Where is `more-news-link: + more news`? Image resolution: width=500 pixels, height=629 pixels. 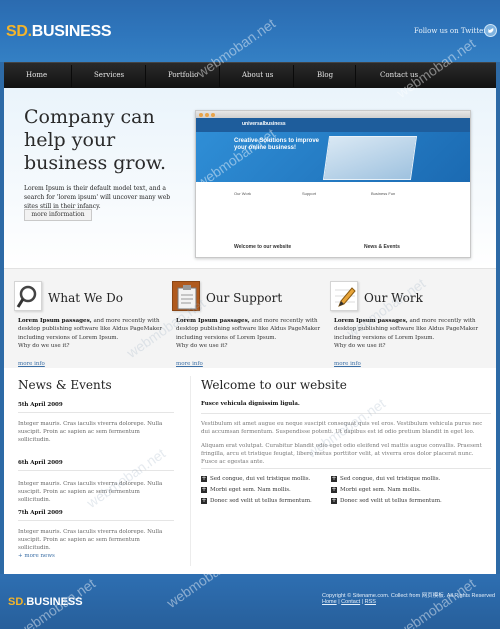
more-news-link: + more news is located at coordinates (36, 556).